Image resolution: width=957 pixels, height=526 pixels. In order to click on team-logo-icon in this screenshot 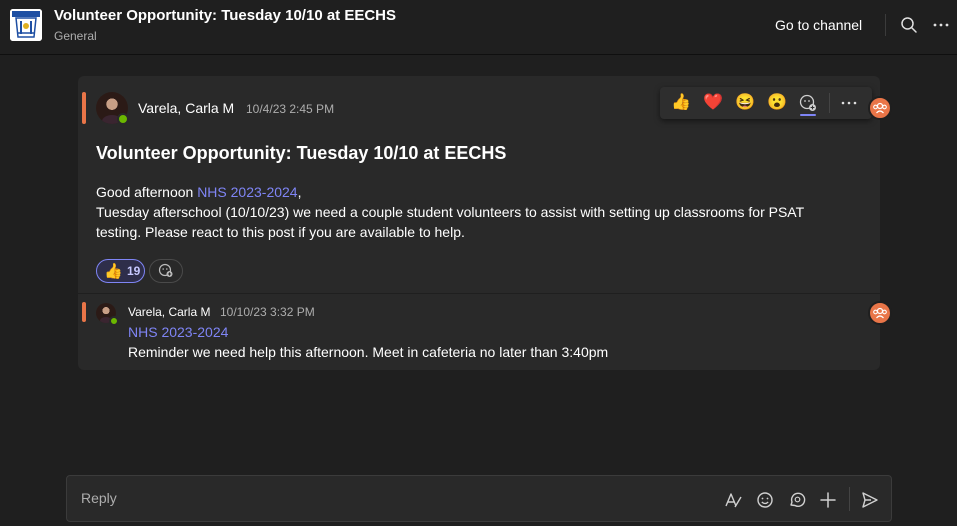, I will do `click(26, 25)`.